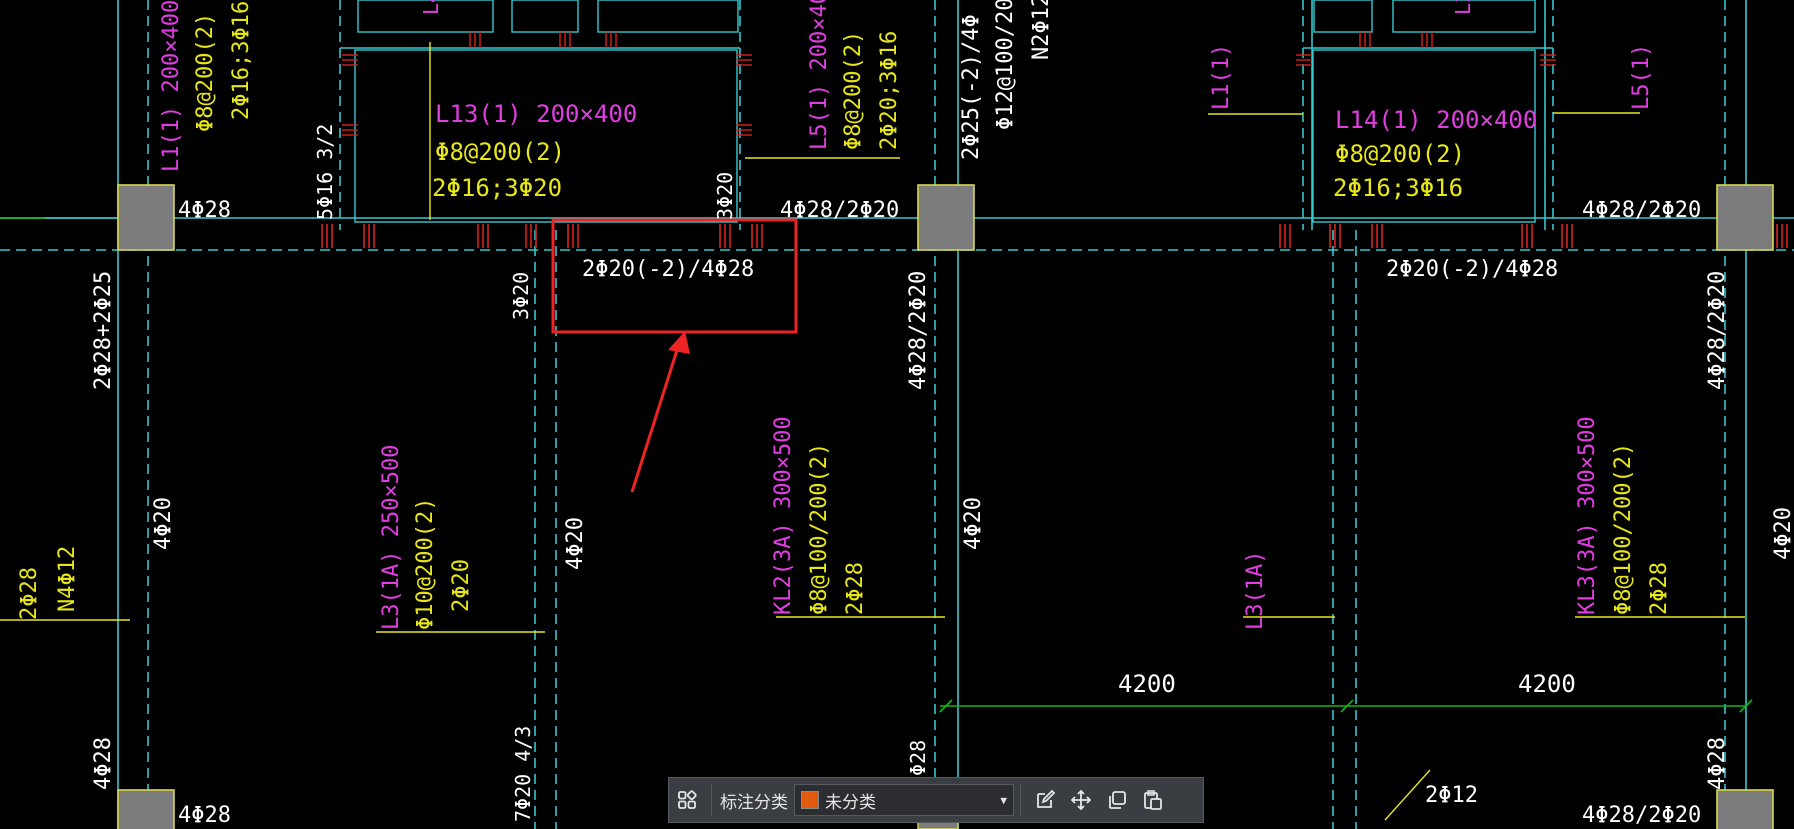 The image size is (1794, 829). I want to click on category-select-value: 未分类, so click(850, 802).